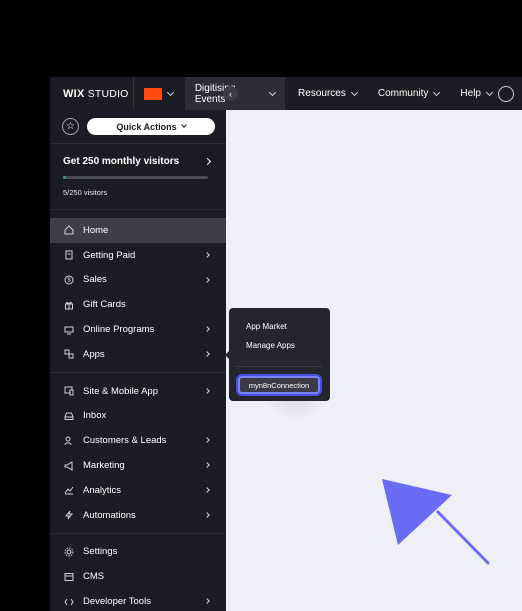 The width and height of the screenshot is (522, 611). Describe the element at coordinates (138, 465) in the screenshot. I see `sidebar-item-marketing: Marketing` at that location.